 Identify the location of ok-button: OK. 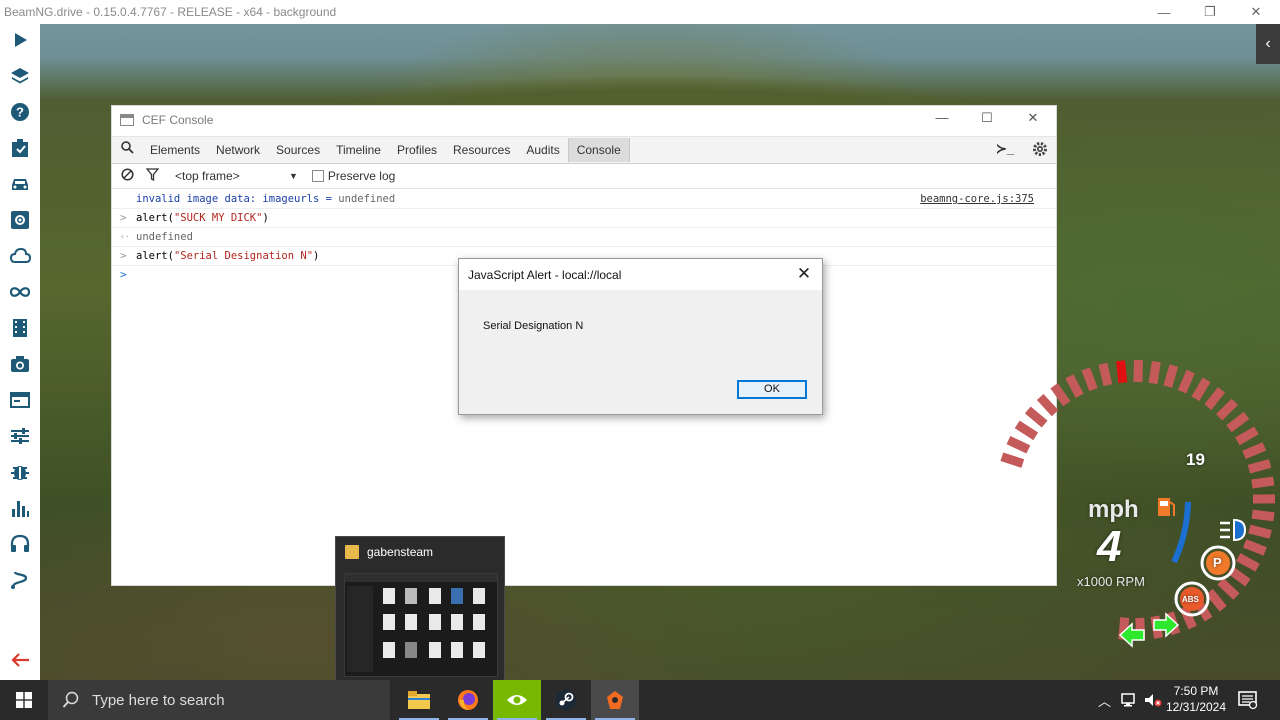
(772, 389).